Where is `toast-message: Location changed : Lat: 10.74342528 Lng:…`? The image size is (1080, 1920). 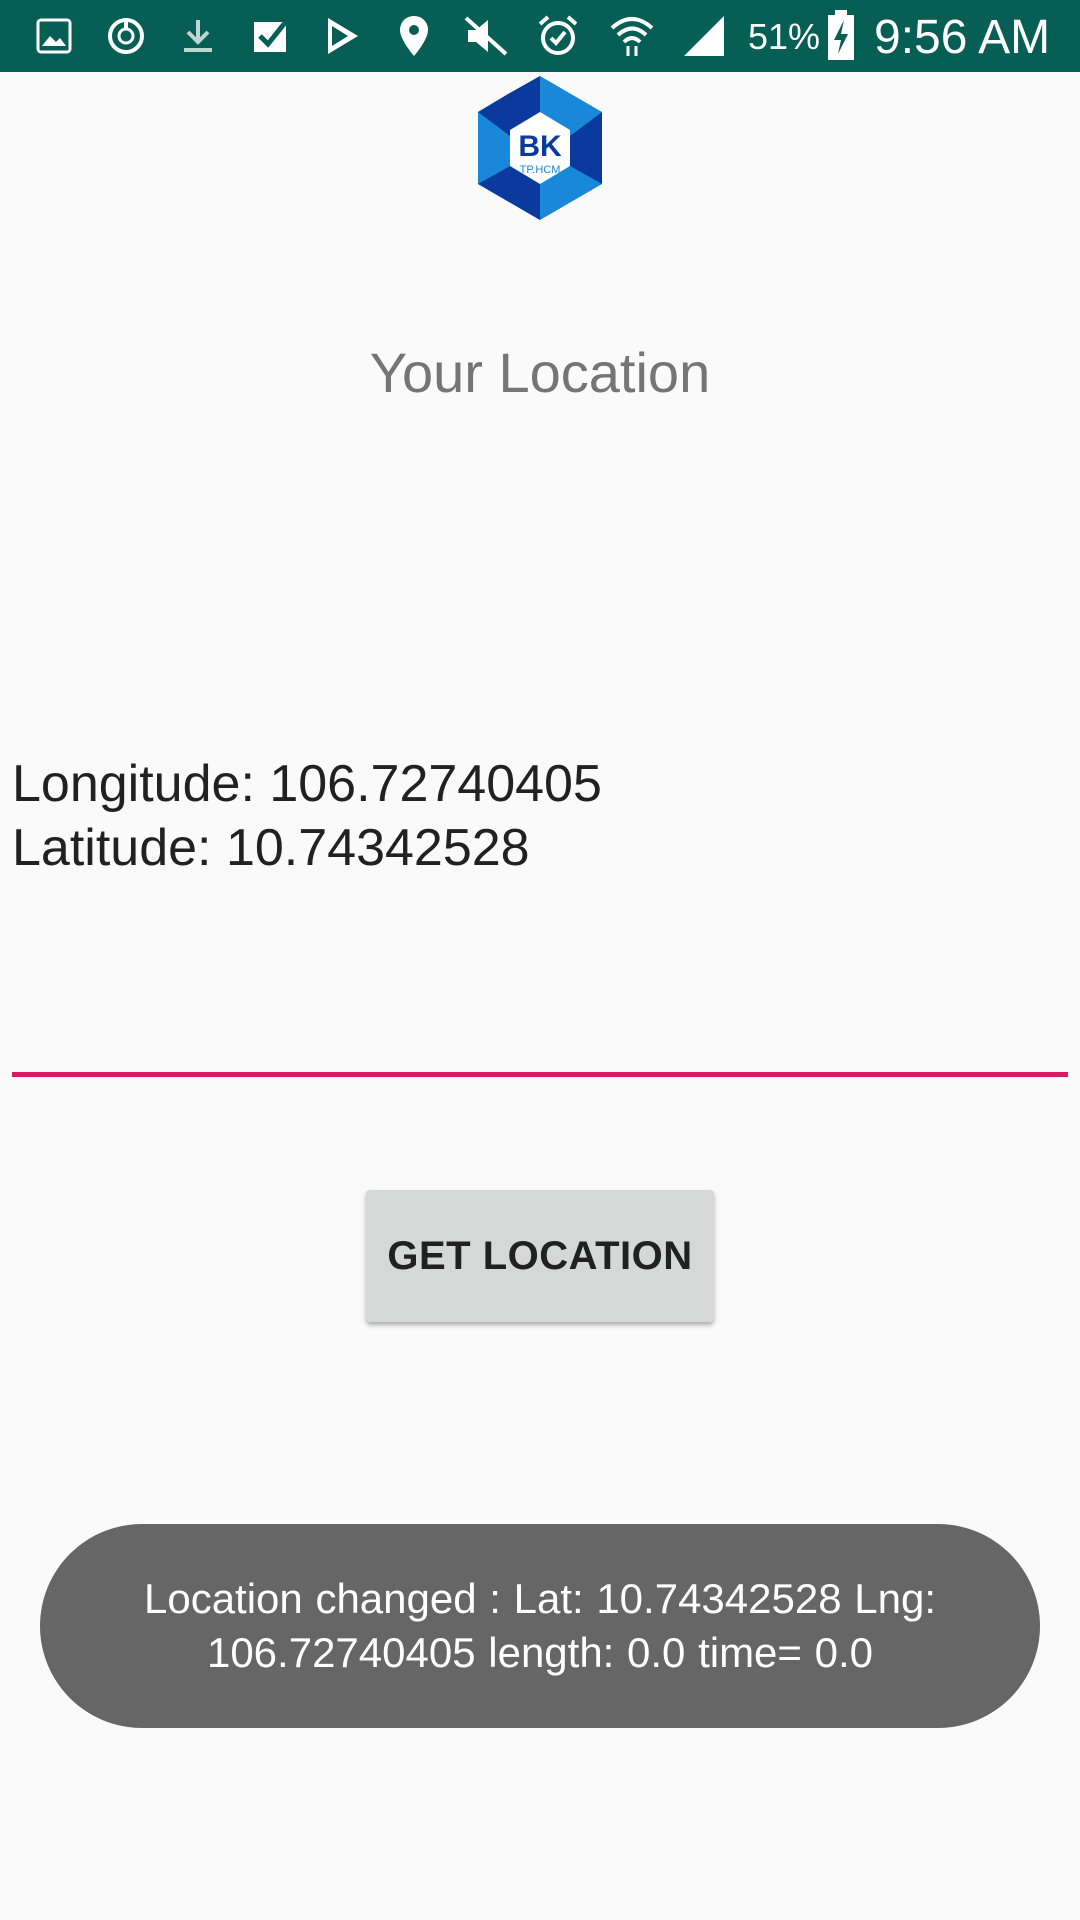 toast-message: Location changed : Lat: 10.74342528 Lng:… is located at coordinates (540, 1626).